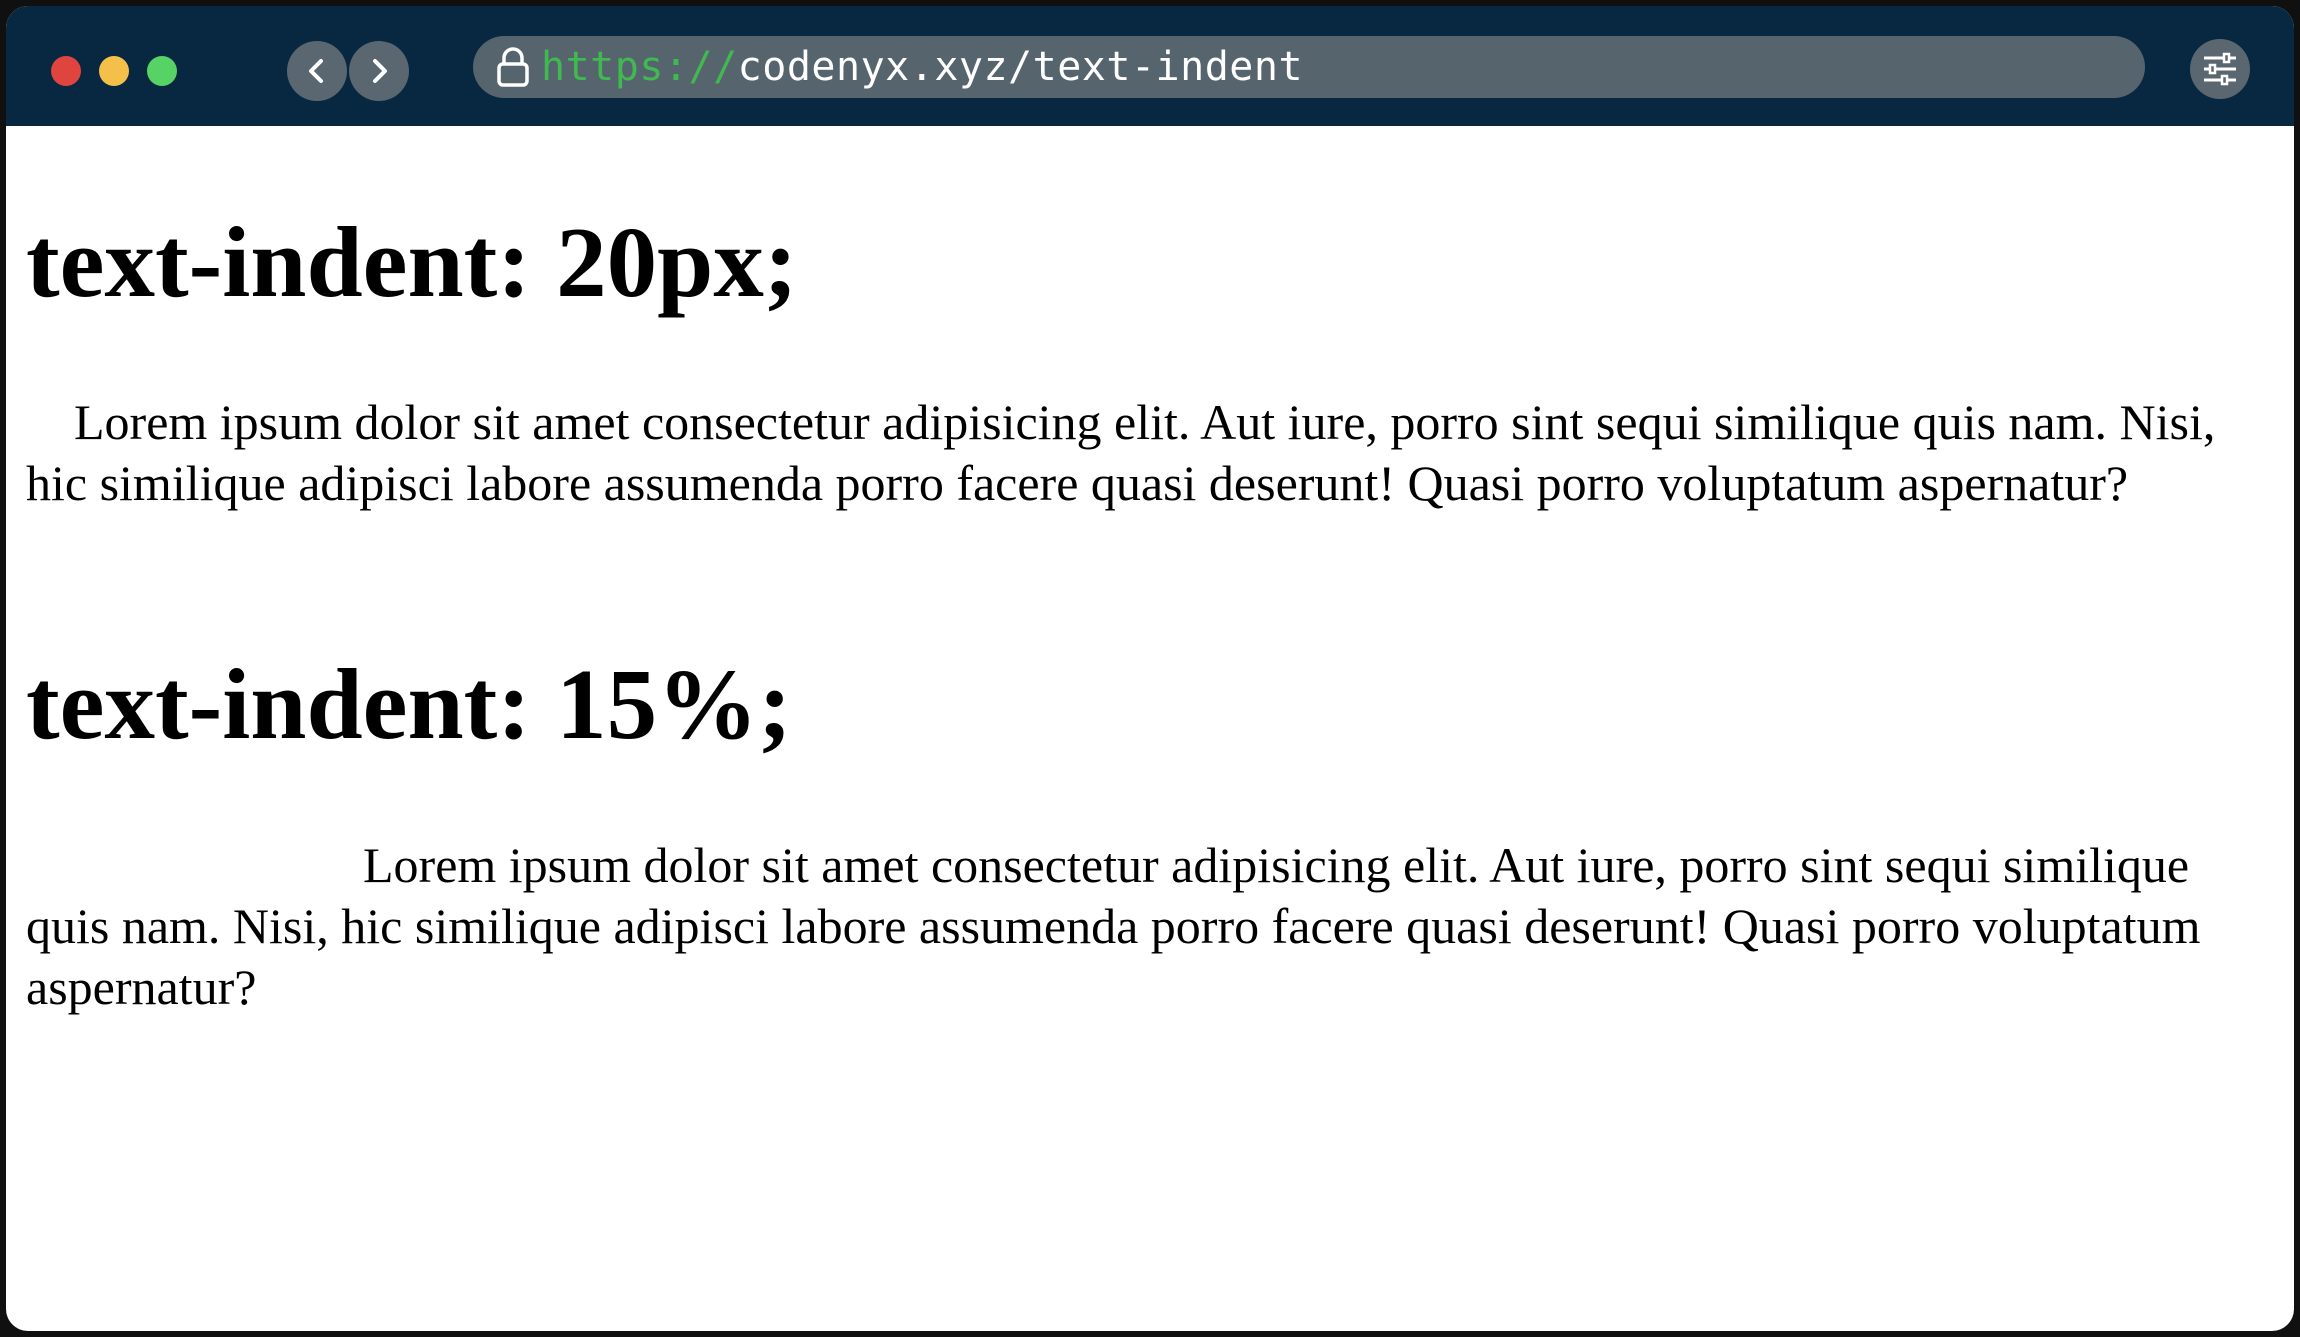 This screenshot has width=2300, height=1337. What do you see at coordinates (639, 67) in the screenshot?
I see `url-scheme: https://` at bounding box center [639, 67].